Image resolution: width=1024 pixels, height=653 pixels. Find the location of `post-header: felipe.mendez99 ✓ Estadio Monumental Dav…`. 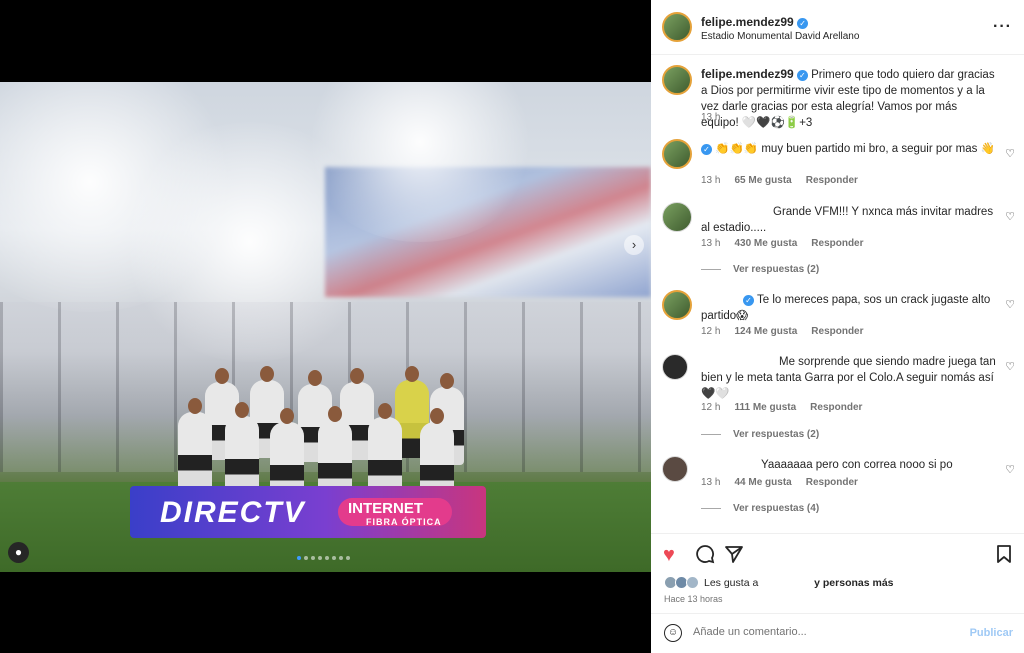

post-header: felipe.mendez99 ✓ Estadio Monumental Dav… is located at coordinates (837, 27).